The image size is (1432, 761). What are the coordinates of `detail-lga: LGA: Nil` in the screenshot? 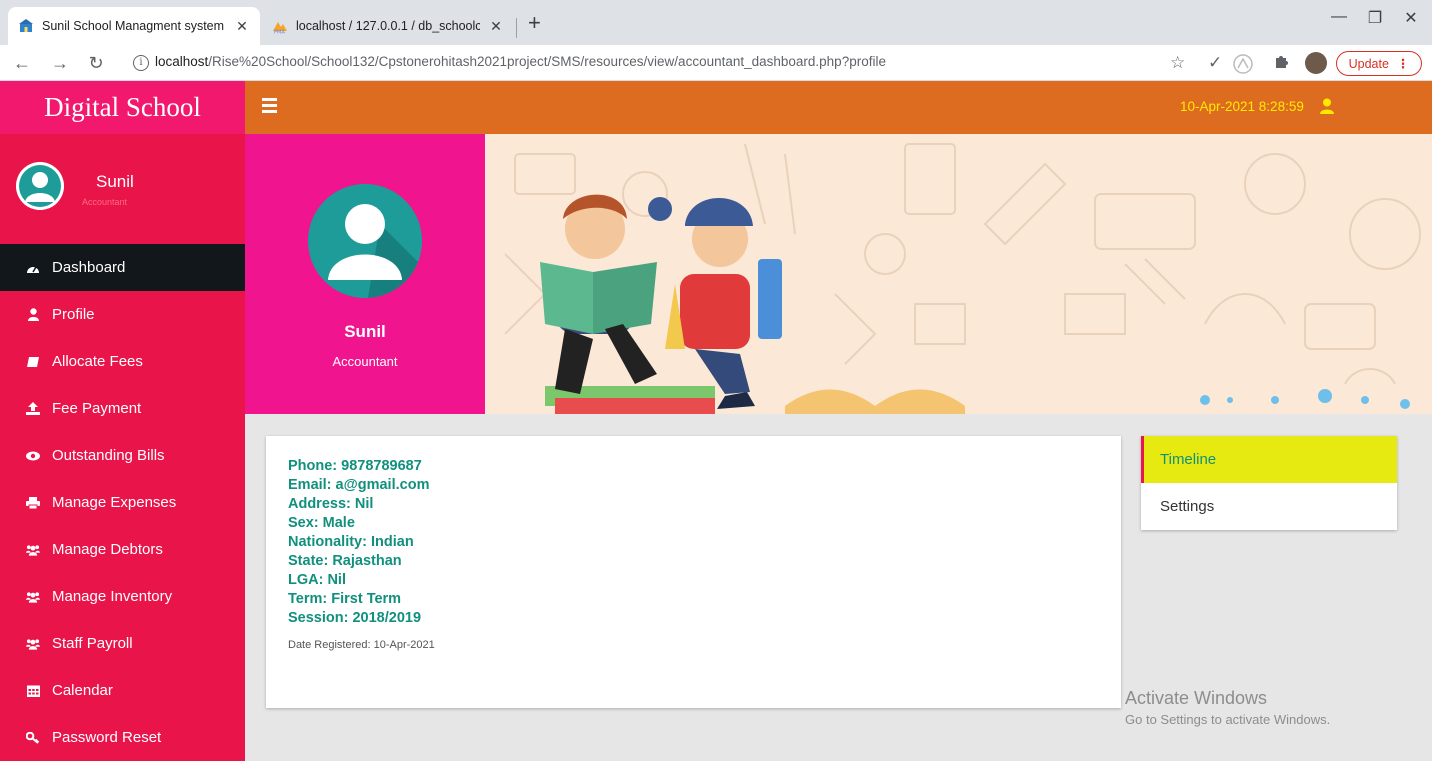 It's located at (317, 580).